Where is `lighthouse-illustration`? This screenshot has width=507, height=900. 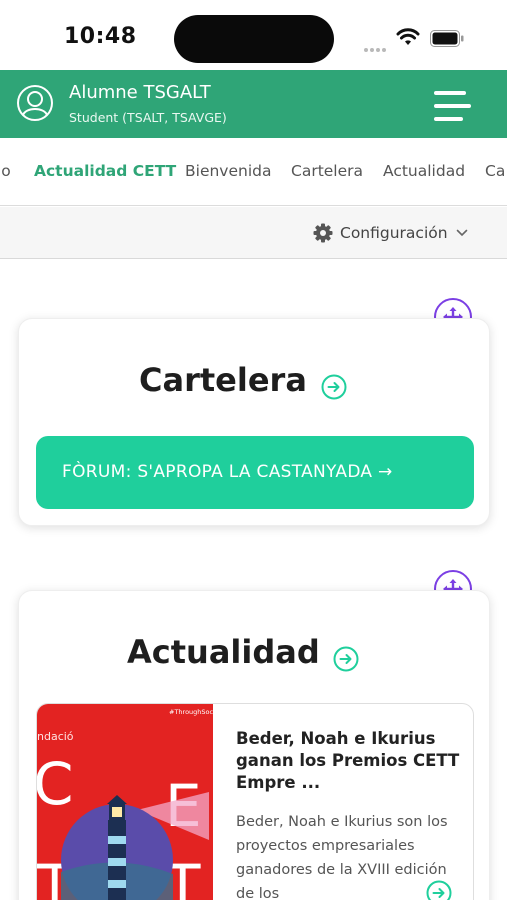
lighthouse-illustration is located at coordinates (135, 846).